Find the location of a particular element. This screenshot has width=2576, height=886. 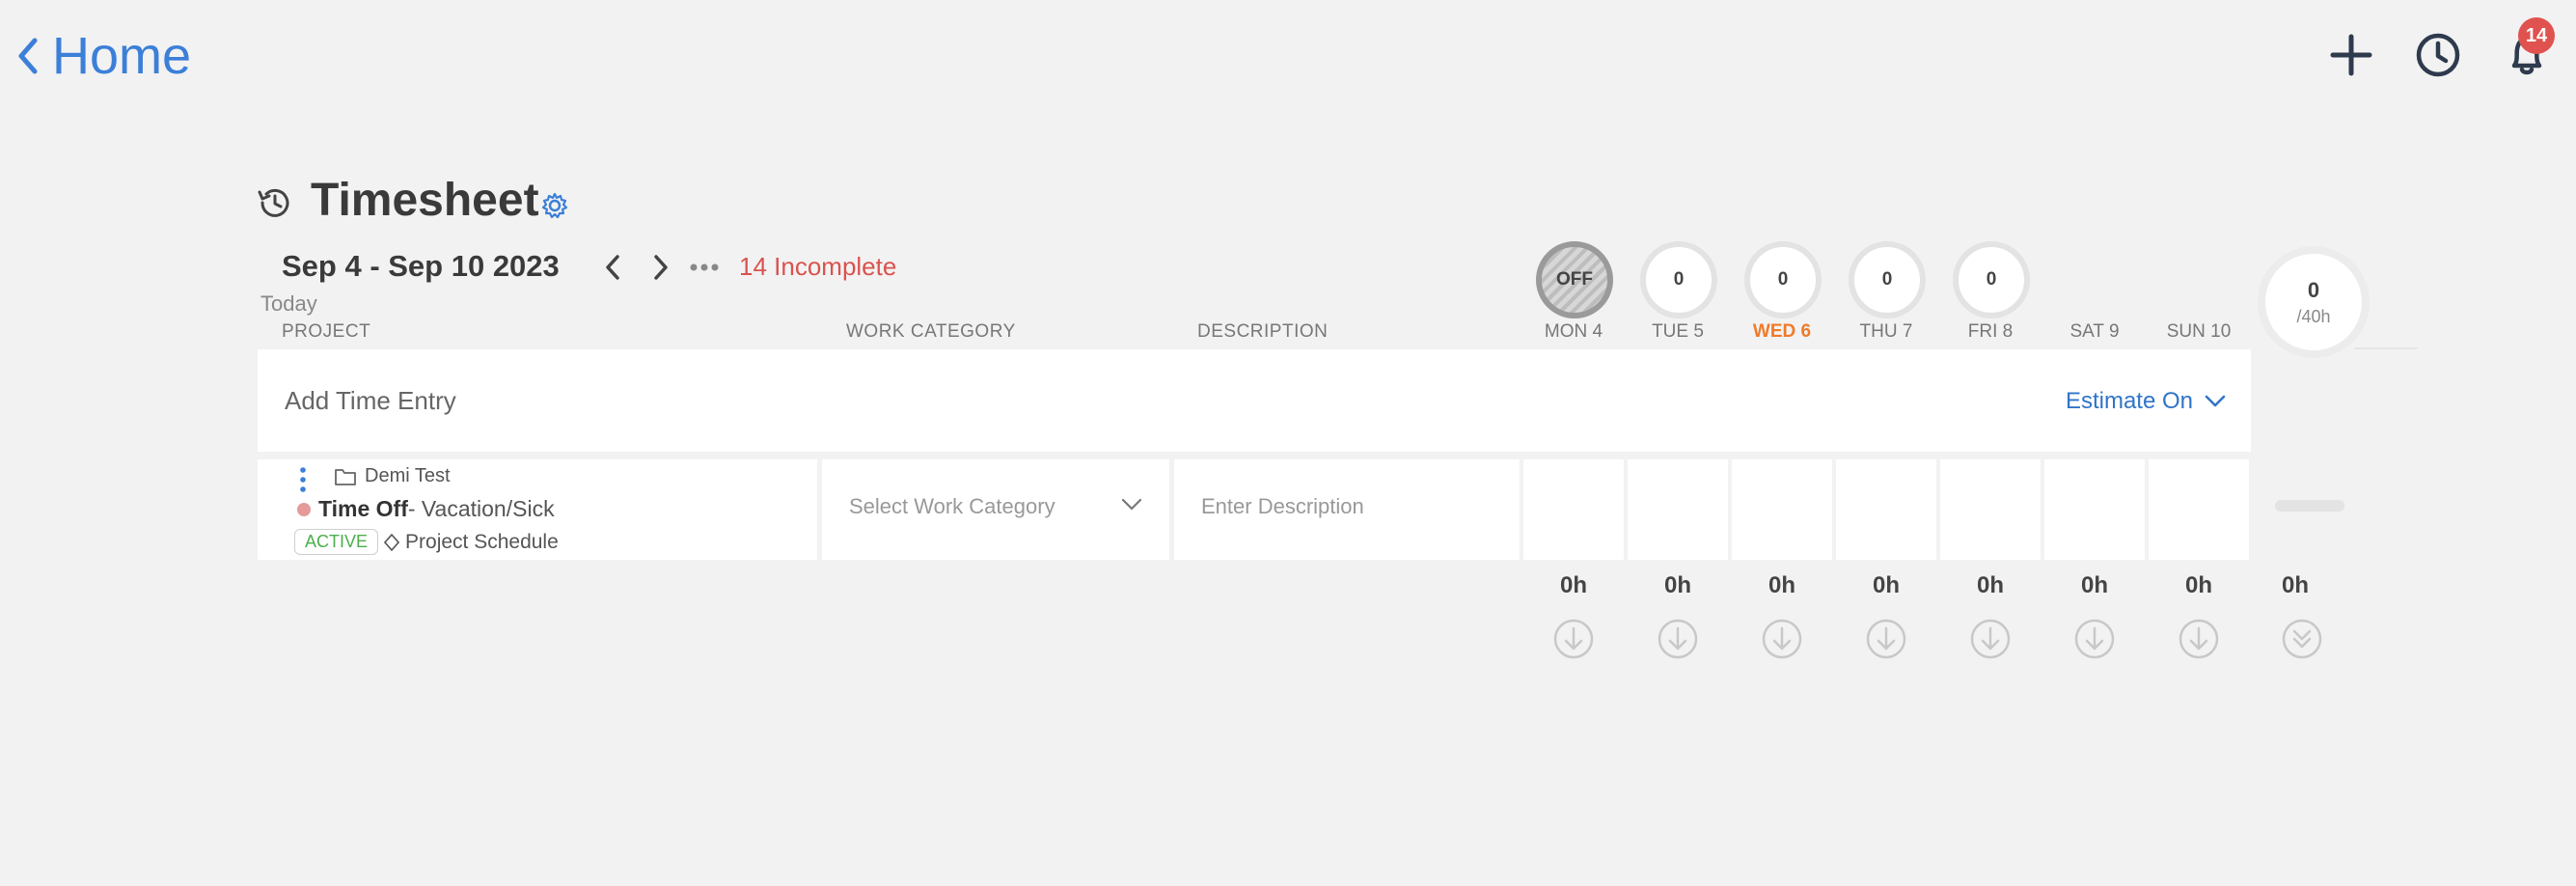

incomplete-count-link: 14 Incomplete is located at coordinates (818, 267).